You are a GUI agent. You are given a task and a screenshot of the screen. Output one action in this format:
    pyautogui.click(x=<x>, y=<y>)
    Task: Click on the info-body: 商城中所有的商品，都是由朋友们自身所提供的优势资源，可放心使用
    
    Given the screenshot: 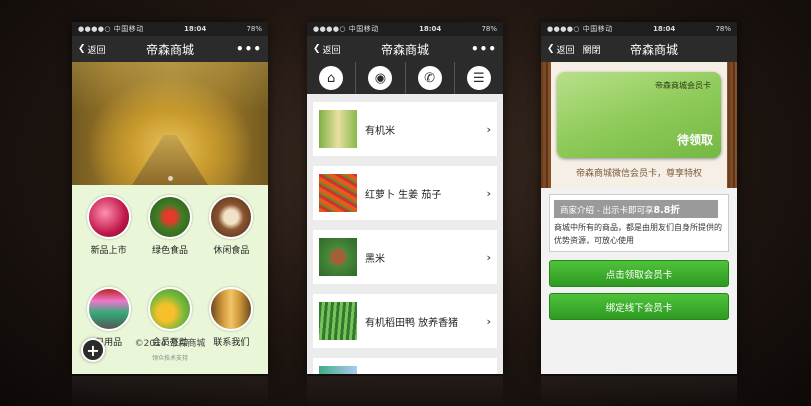 What is the action you would take?
    pyautogui.click(x=638, y=234)
    